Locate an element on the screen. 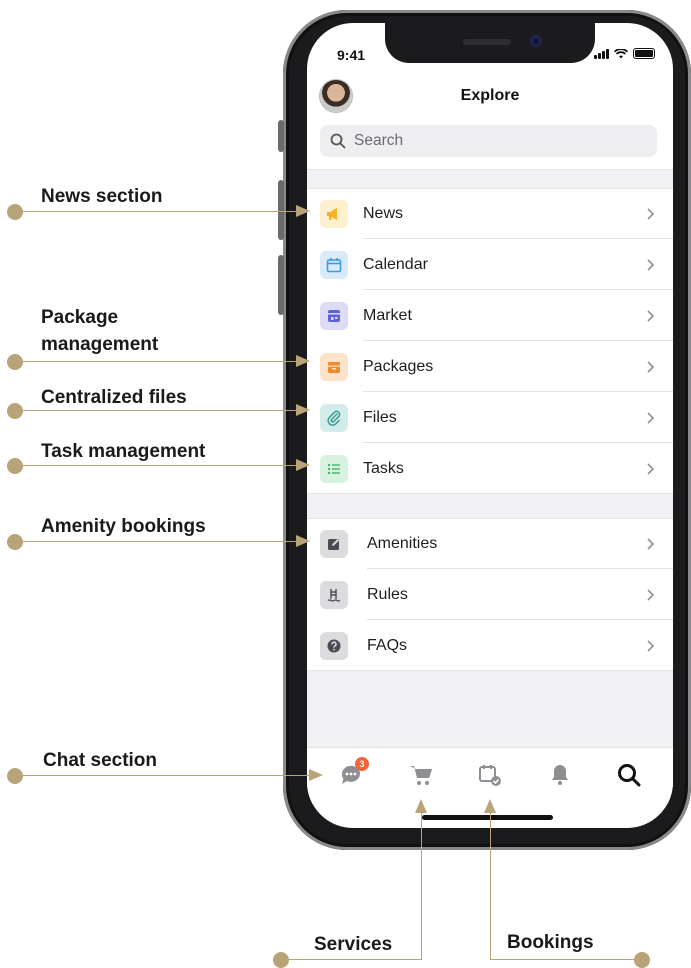  store-icon is located at coordinates (334, 315).